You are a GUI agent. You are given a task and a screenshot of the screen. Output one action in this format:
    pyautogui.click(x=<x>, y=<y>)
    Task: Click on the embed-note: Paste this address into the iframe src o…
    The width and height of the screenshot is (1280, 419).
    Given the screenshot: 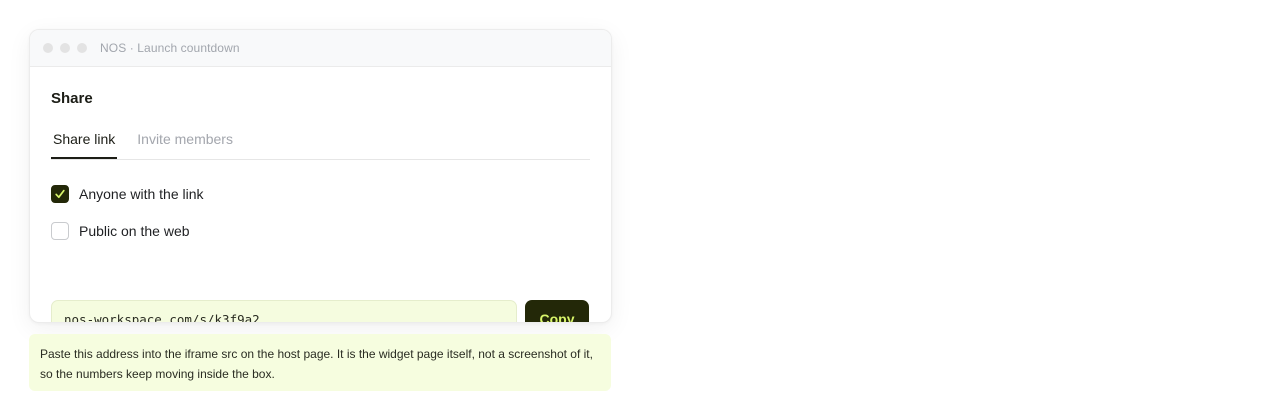 What is the action you would take?
    pyautogui.click(x=320, y=362)
    